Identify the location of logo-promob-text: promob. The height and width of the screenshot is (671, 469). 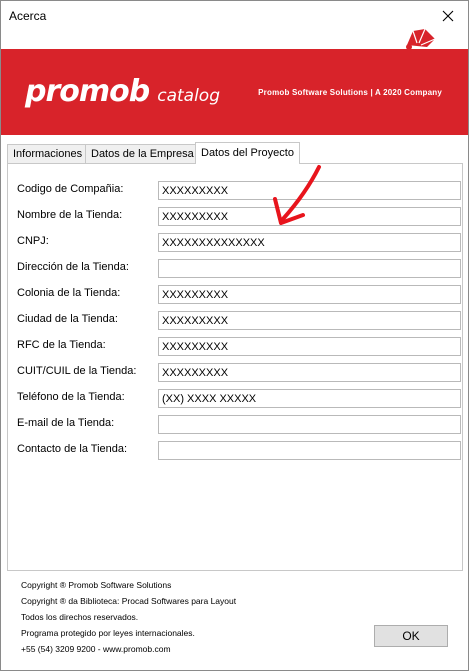
(87, 91).